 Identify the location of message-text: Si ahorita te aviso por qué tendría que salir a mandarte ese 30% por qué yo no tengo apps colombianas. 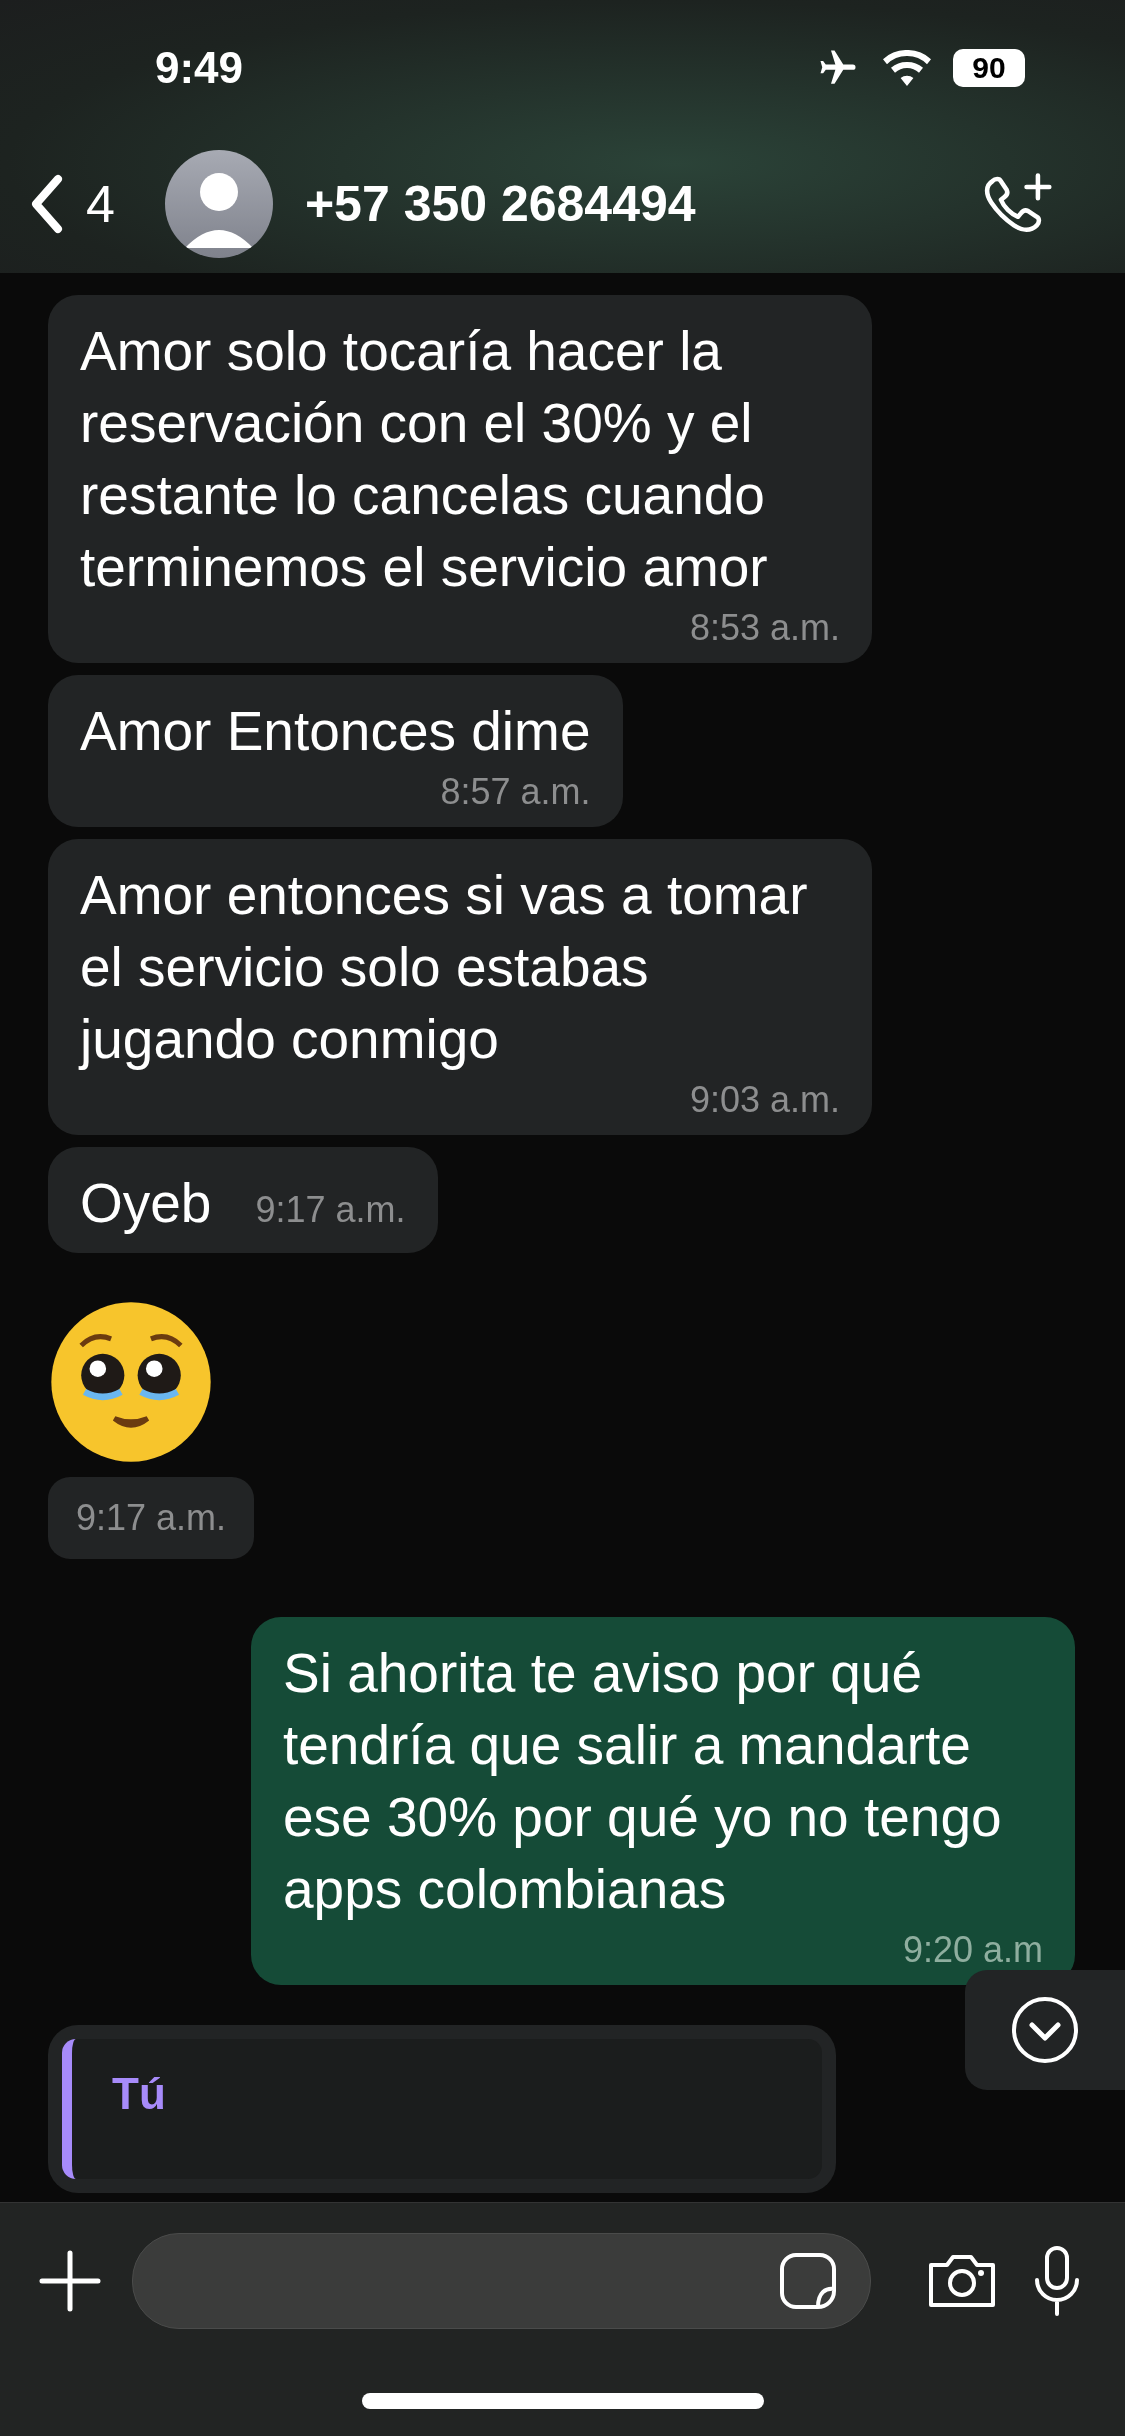
(643, 1781).